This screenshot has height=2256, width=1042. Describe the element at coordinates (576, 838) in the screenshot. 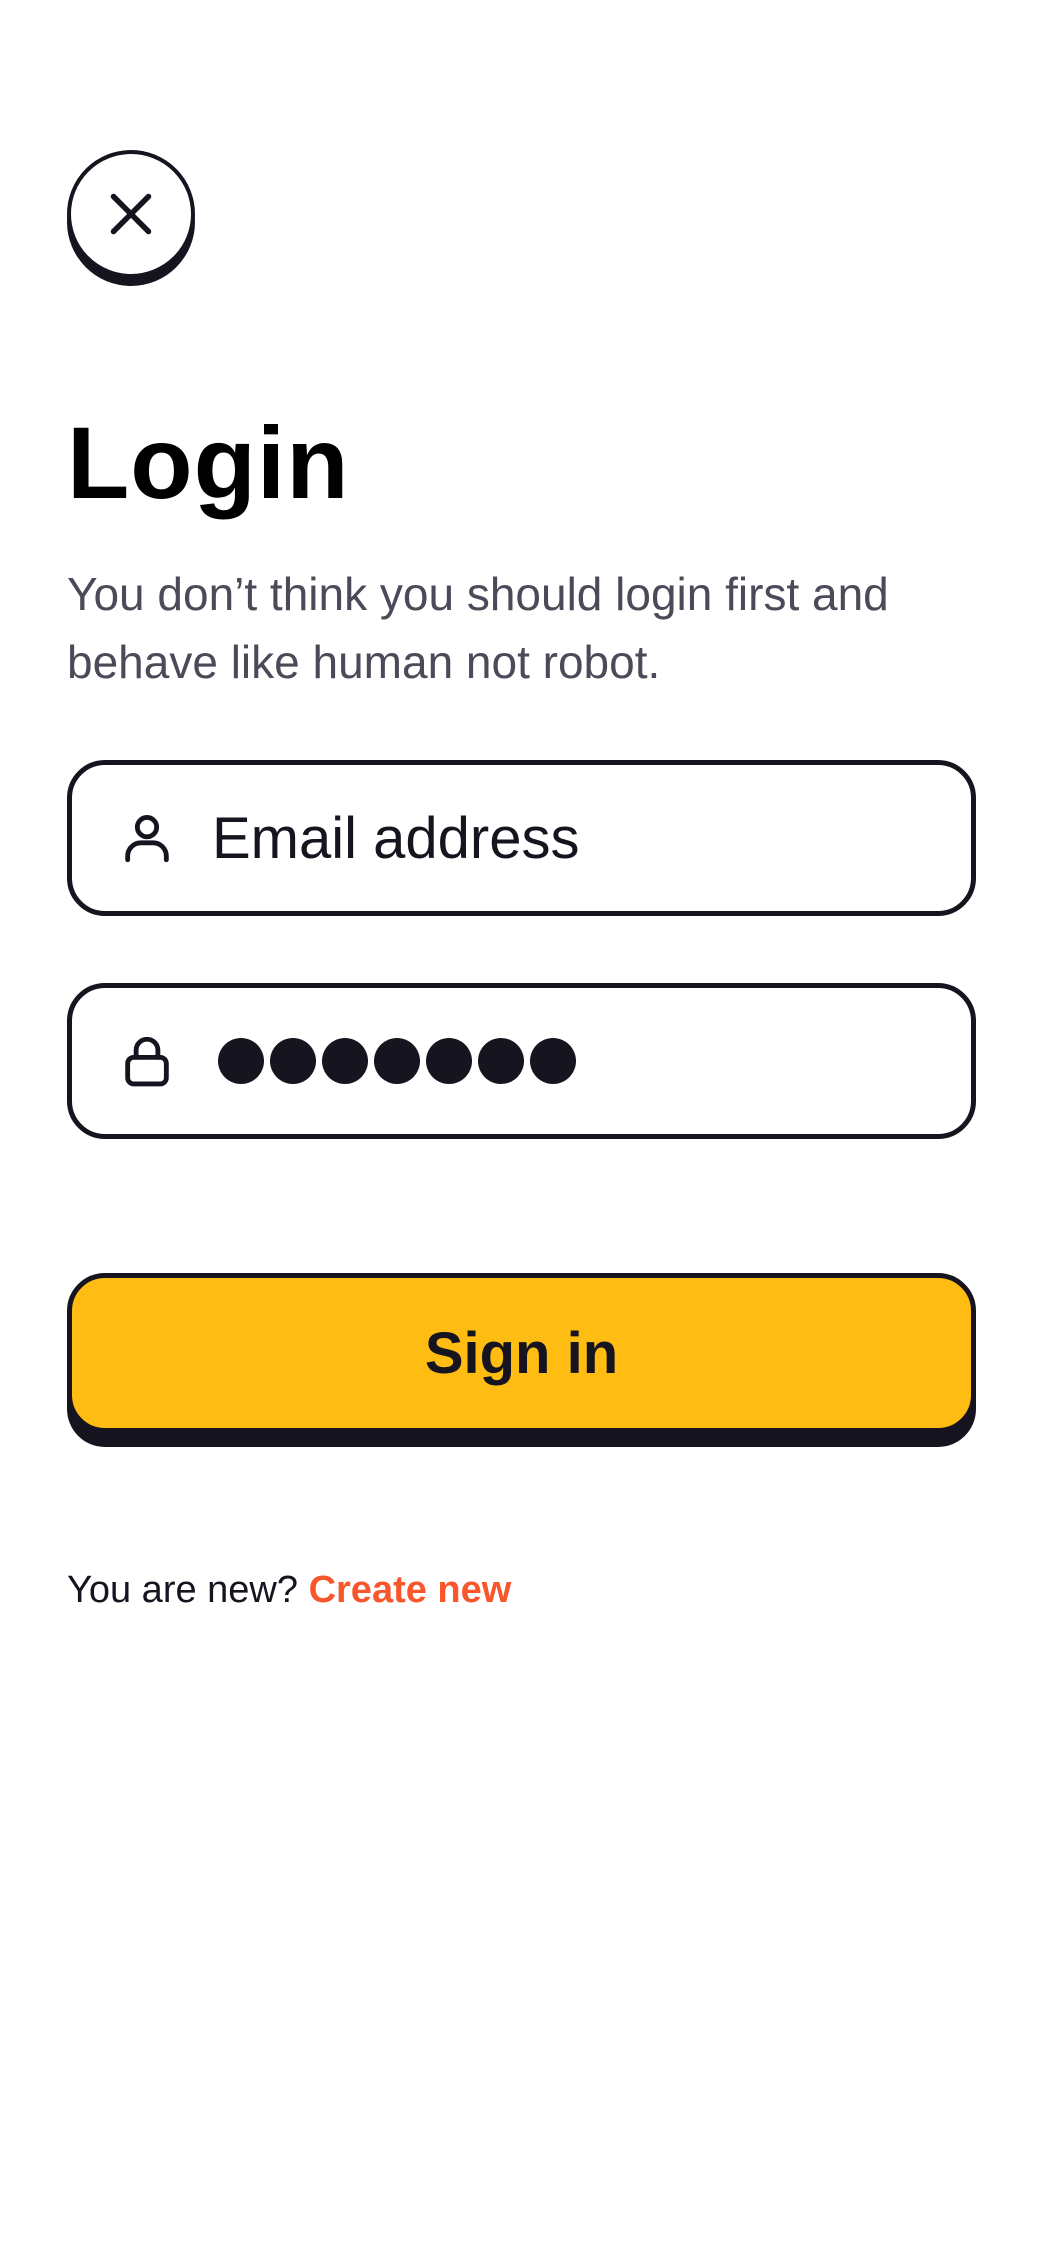

I see `email-input` at that location.